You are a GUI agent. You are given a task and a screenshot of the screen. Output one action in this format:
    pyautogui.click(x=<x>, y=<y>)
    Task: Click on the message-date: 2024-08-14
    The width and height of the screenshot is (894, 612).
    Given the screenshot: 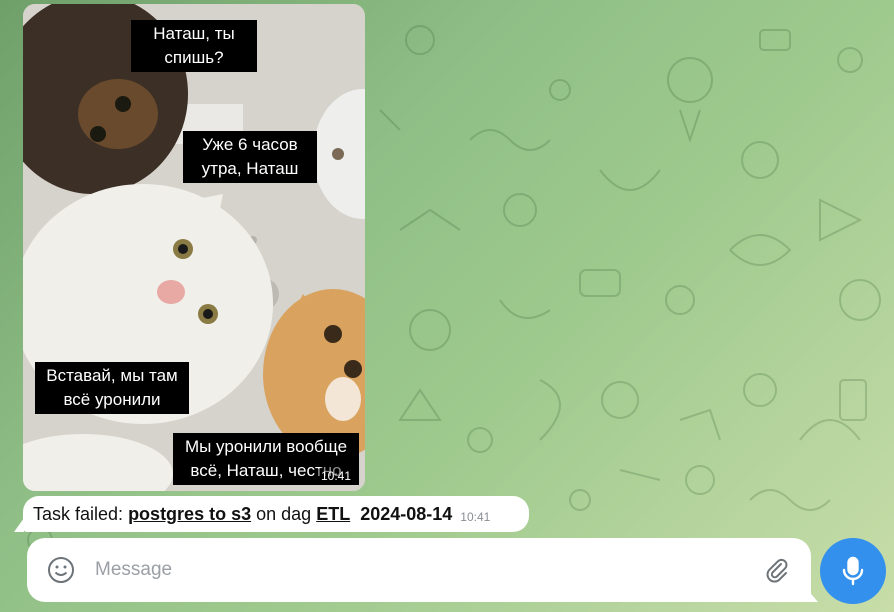 What is the action you would take?
    pyautogui.click(x=406, y=513)
    